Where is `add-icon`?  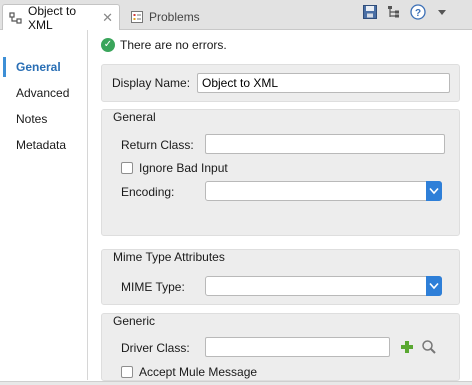
add-icon is located at coordinates (407, 348).